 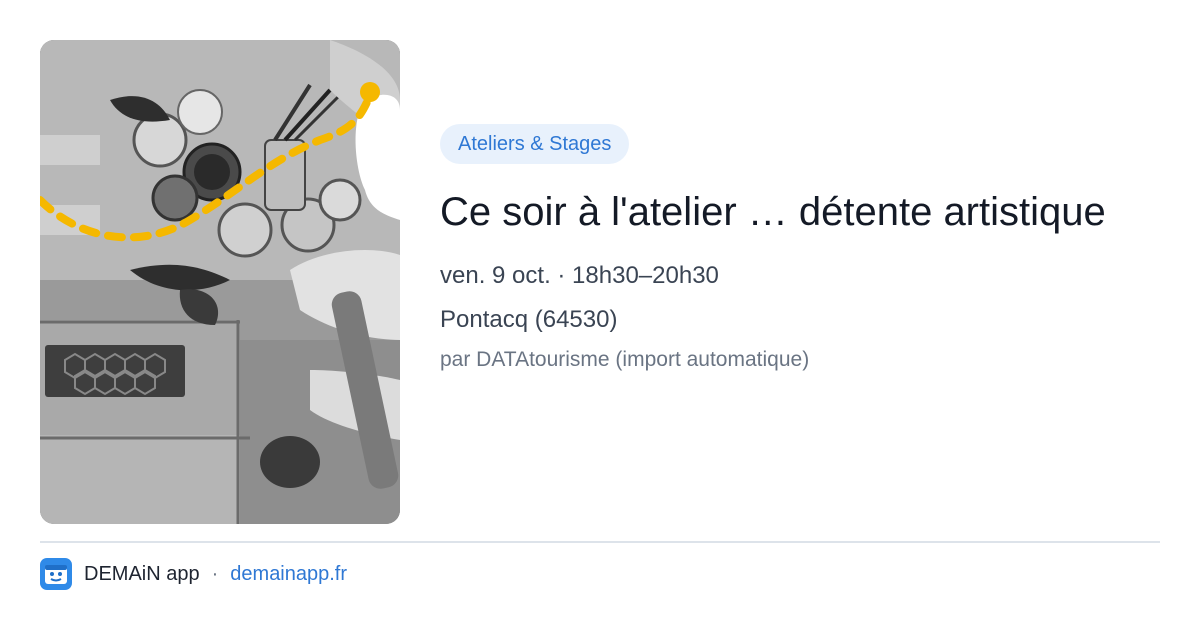 I want to click on demain-app-icon, so click(x=56, y=574).